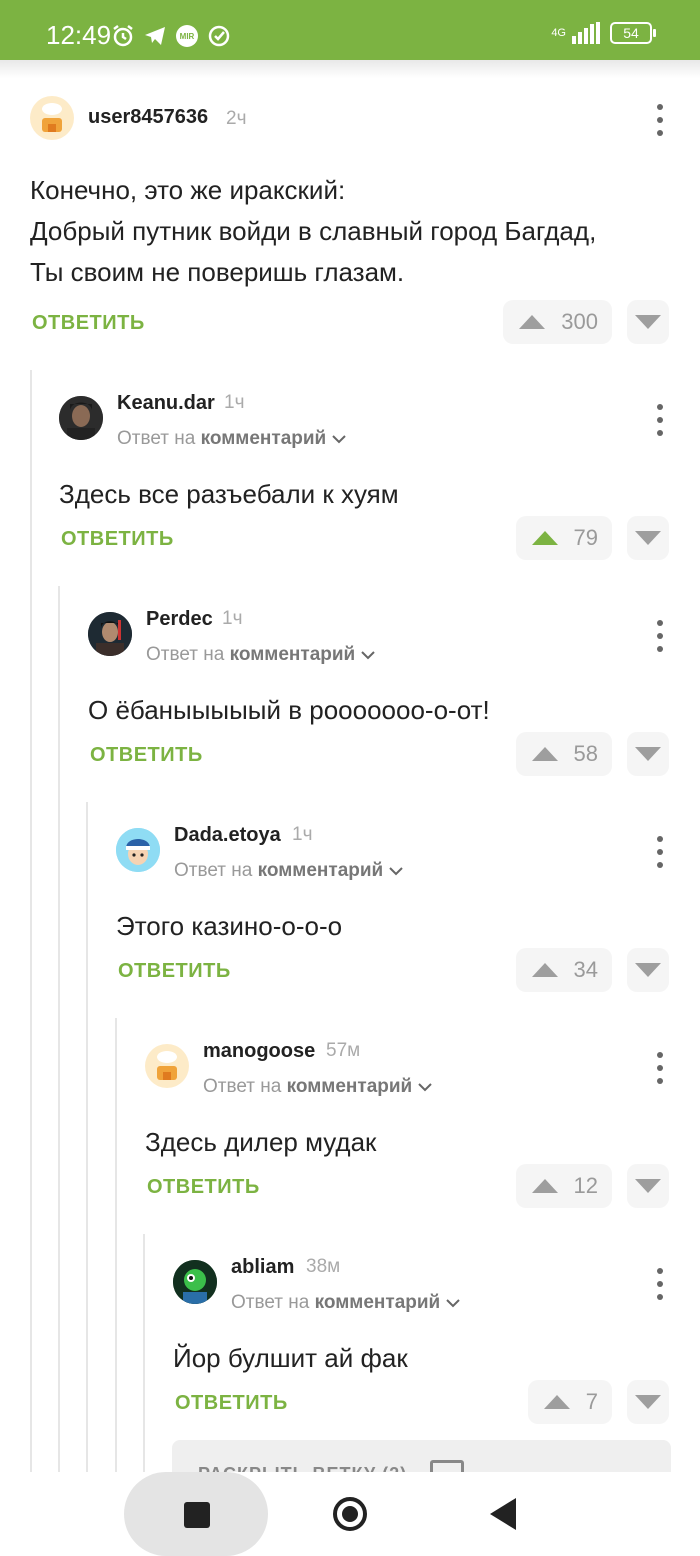 The height and width of the screenshot is (1556, 700). Describe the element at coordinates (350, 69) in the screenshot. I see `header-shadow` at that location.